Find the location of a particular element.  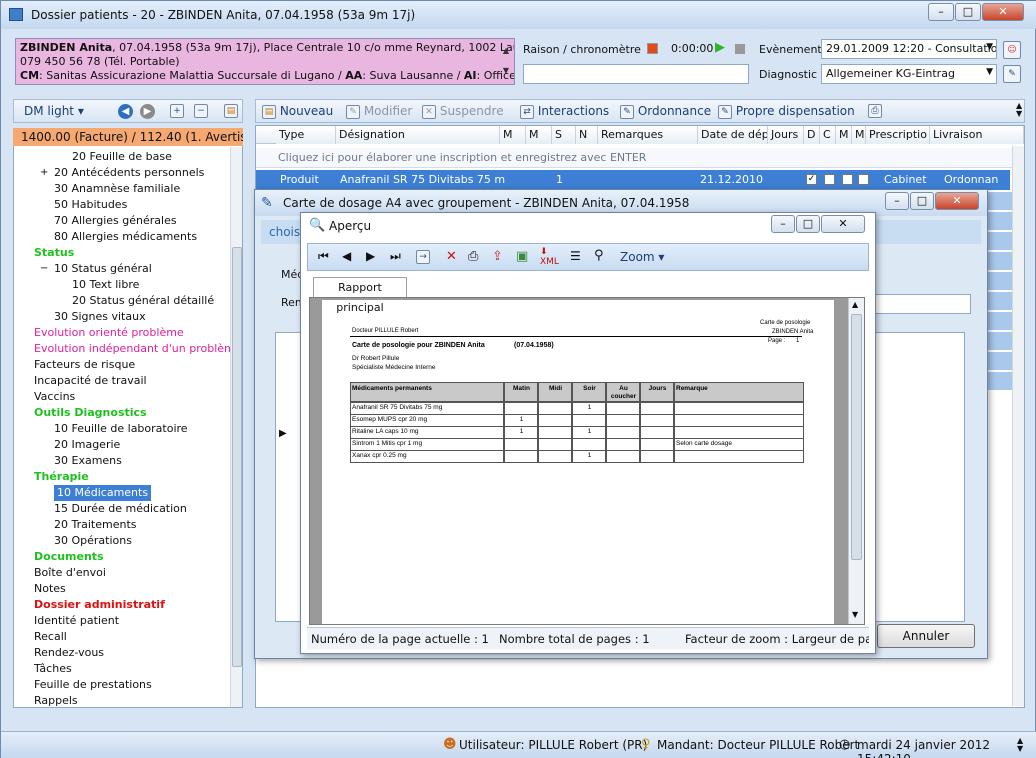

tree-view-icon: ☰ is located at coordinates (575, 256).